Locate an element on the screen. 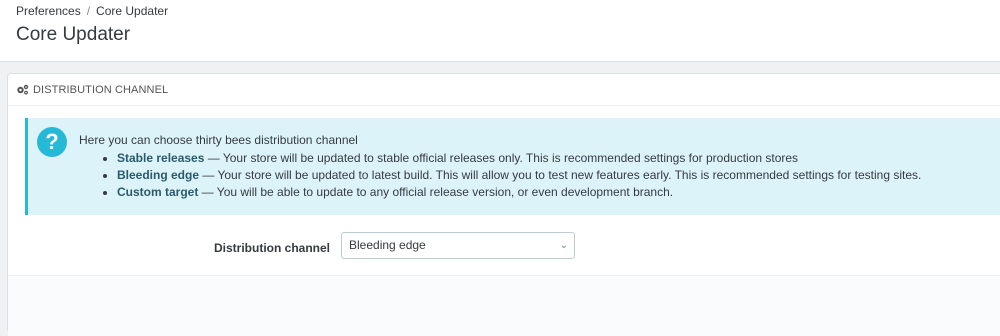 The width and height of the screenshot is (1000, 336). panel-heading: DISTRIBUTION CHANNEL is located at coordinates (504, 90).